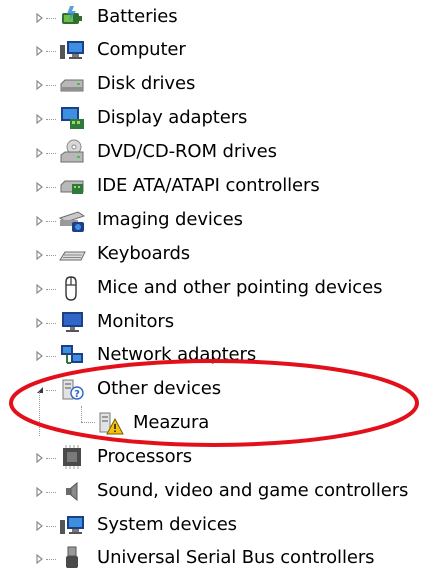 The image size is (448, 577). I want to click on speaker-icon, so click(72, 491).